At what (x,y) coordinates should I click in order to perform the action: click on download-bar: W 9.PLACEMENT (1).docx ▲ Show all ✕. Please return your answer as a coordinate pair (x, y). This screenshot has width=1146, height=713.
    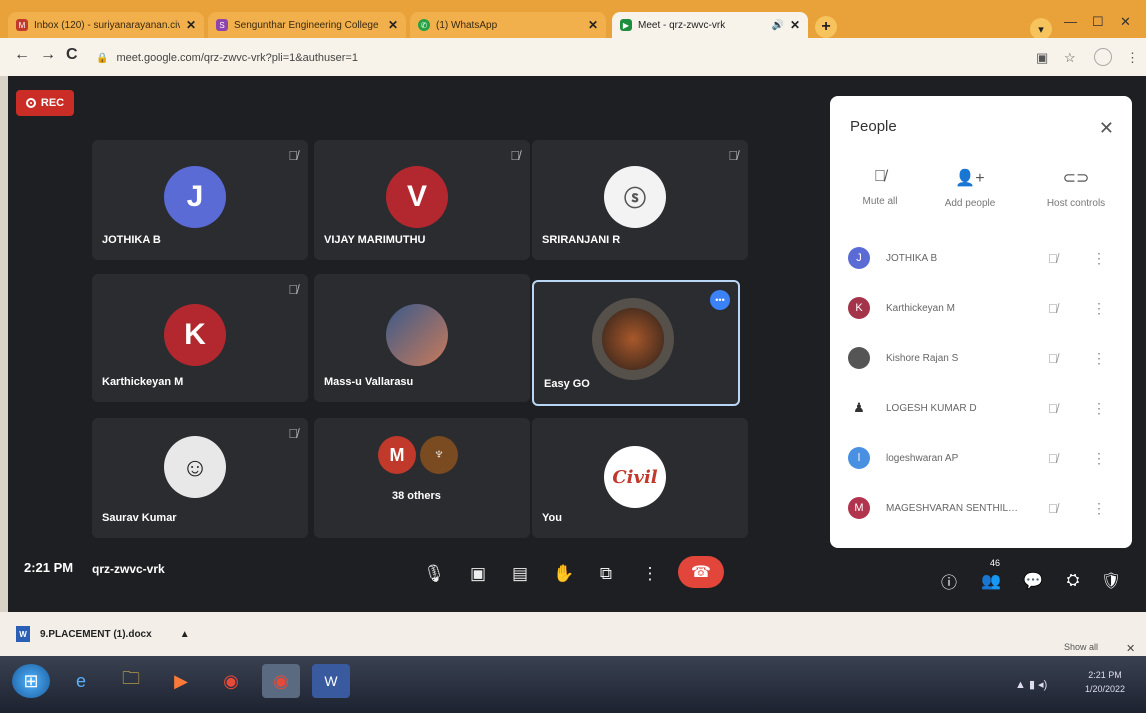
    Looking at the image, I should click on (573, 634).